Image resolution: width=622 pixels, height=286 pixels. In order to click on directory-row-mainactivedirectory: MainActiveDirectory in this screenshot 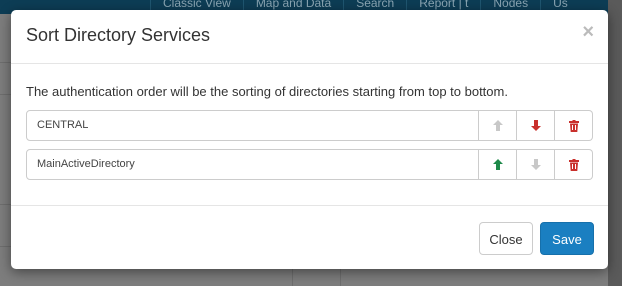, I will do `click(309, 164)`.